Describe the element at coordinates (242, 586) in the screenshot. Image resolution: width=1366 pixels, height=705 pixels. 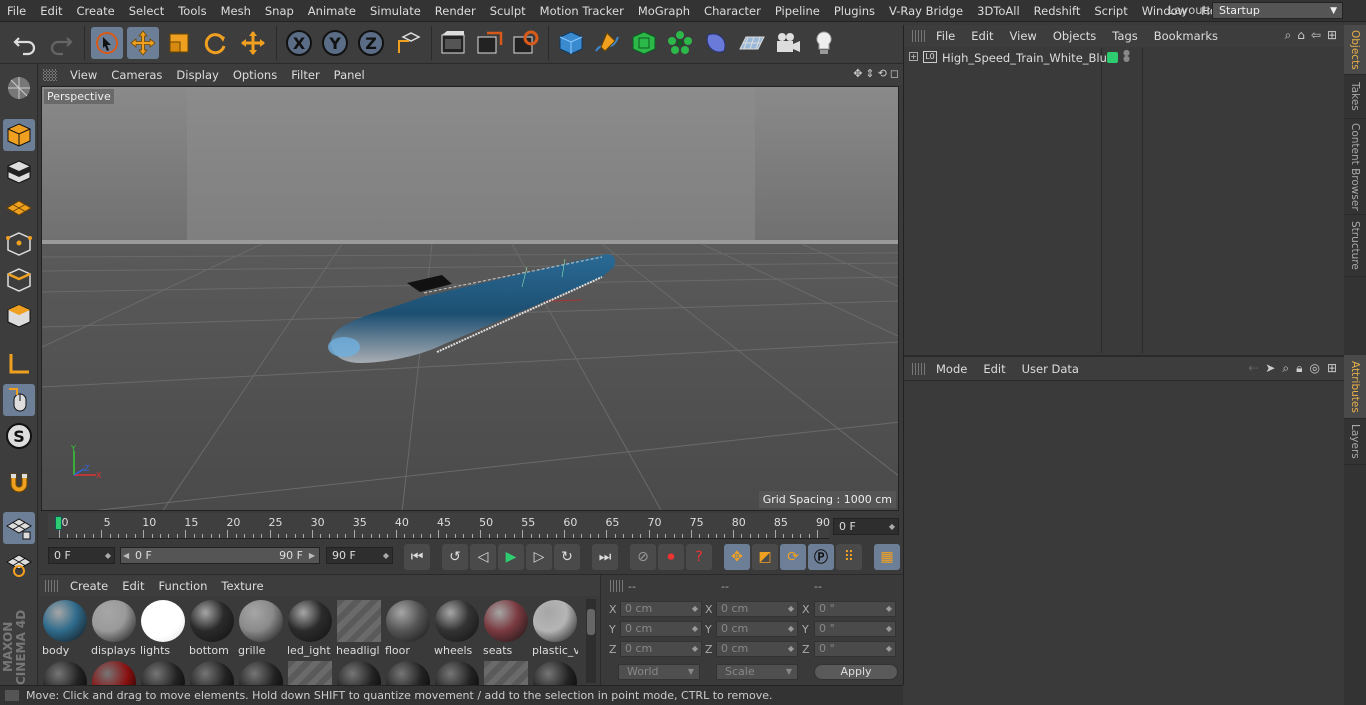
I see `material-menu-texture: Texture` at that location.